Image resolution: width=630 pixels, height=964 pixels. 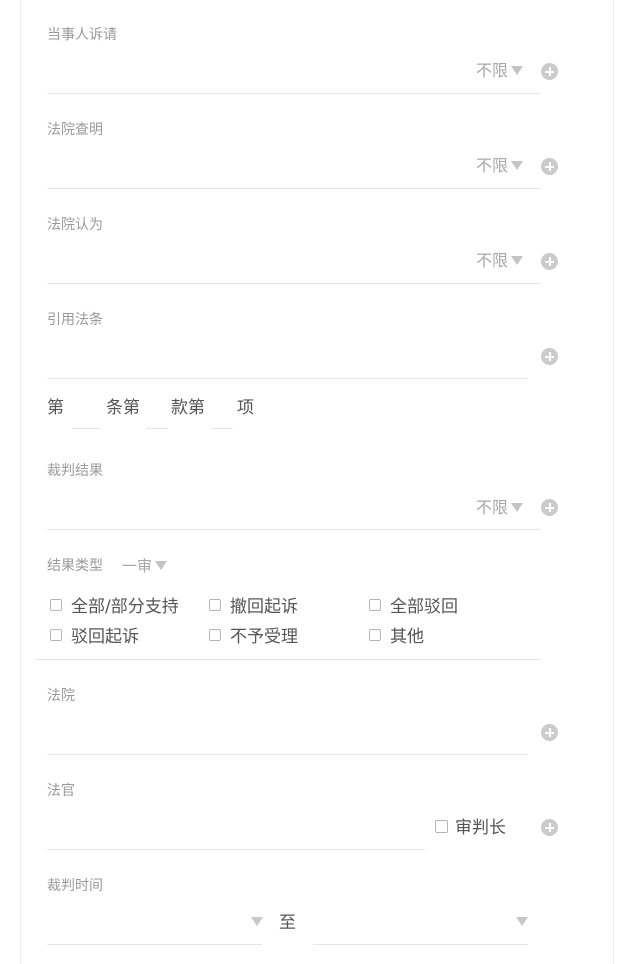 I want to click on cited-law-input, so click(x=287, y=378).